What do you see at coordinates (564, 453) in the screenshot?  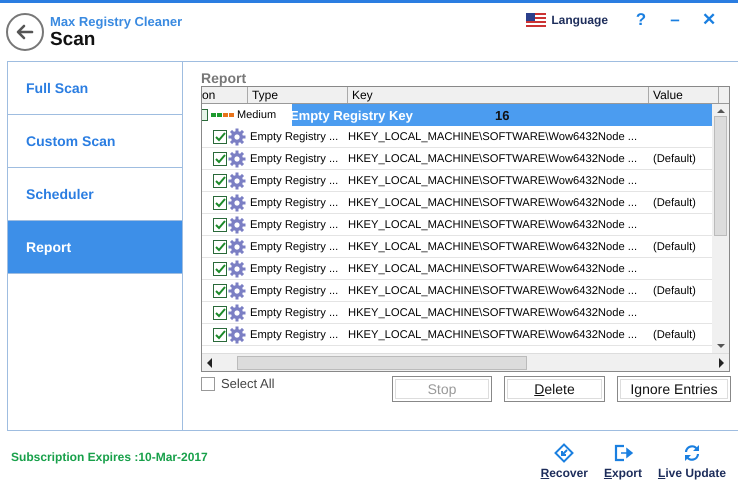 I see `diamond-arrow-icon` at bounding box center [564, 453].